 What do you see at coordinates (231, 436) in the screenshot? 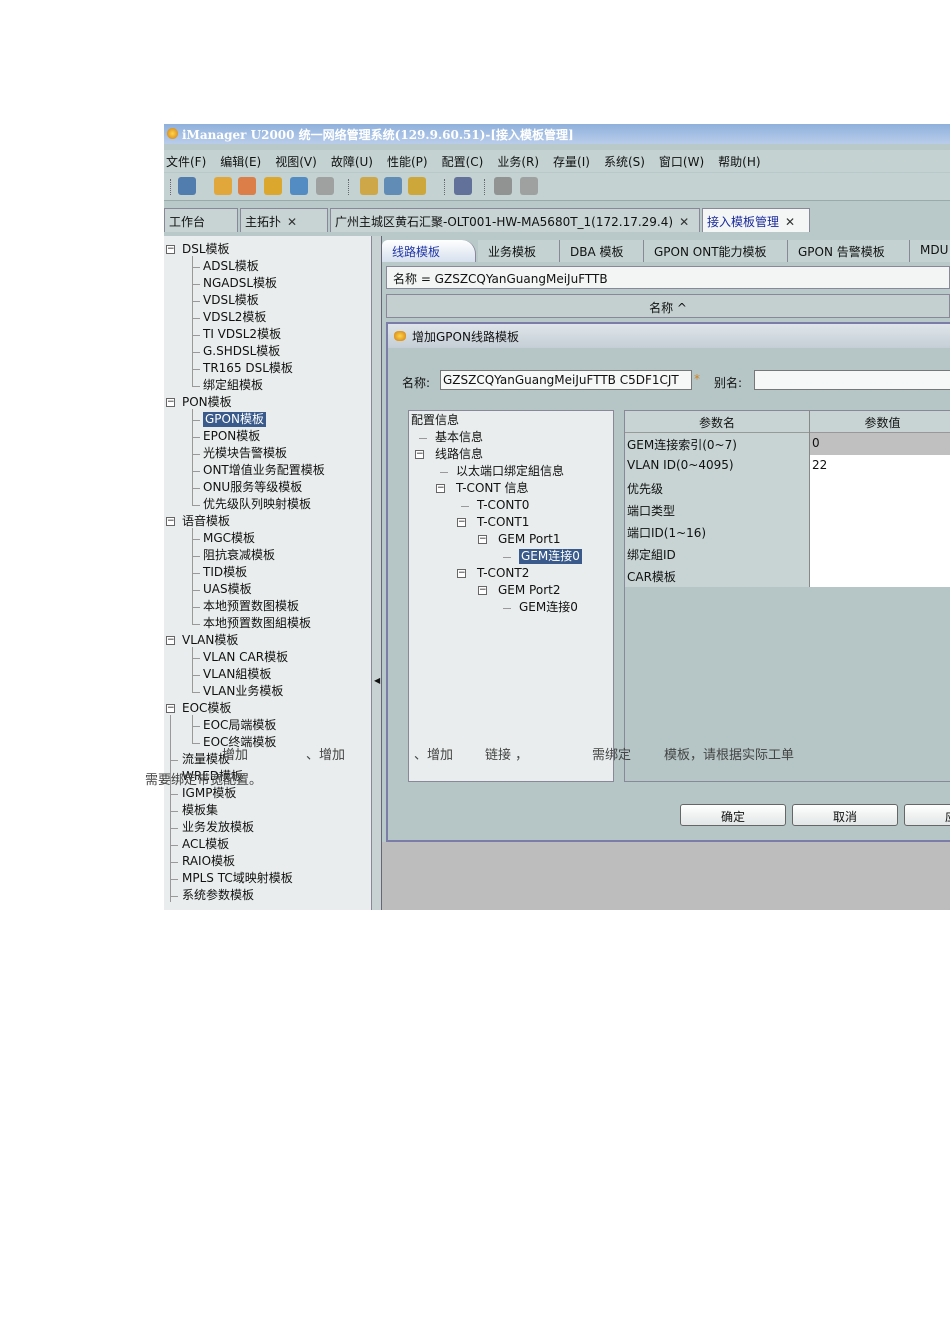
I see `tree-item: EPON模板` at bounding box center [231, 436].